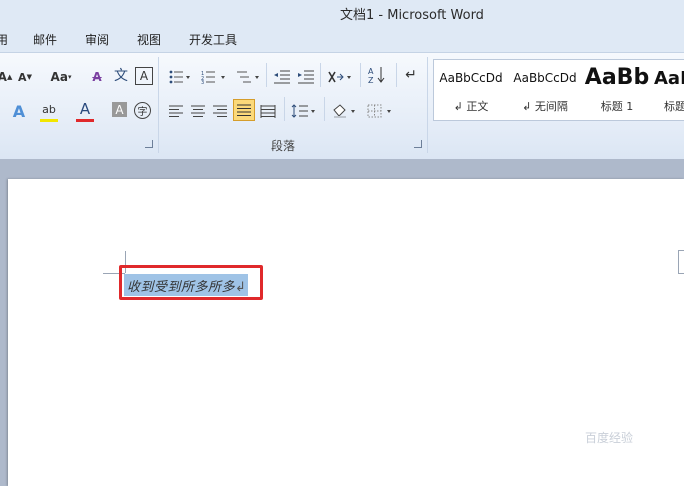  What do you see at coordinates (149, 144) in the screenshot?
I see `font-dialog-launcher` at bounding box center [149, 144].